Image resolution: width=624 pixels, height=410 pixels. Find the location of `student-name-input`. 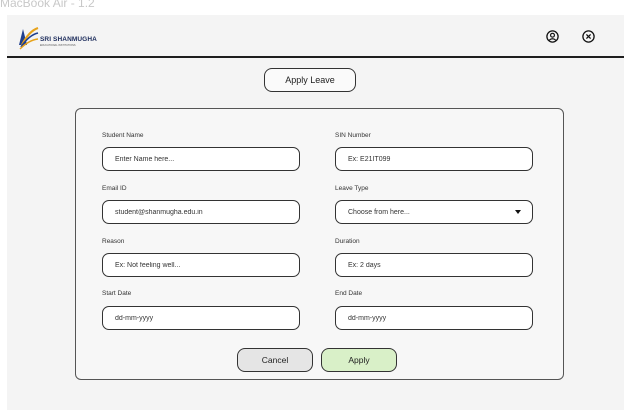

student-name-input is located at coordinates (201, 159).